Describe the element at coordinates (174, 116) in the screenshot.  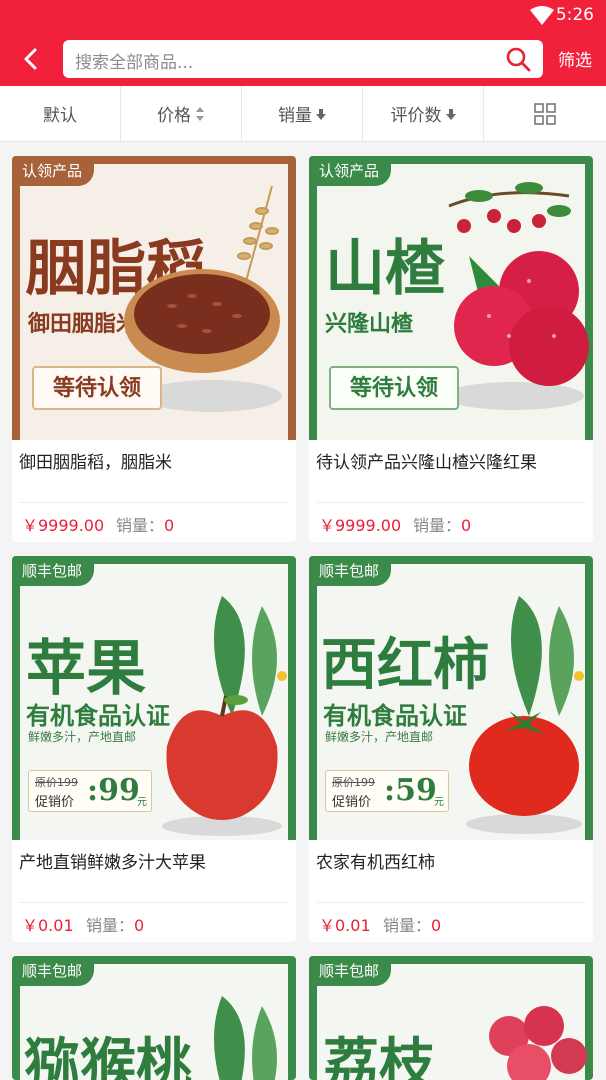
I see `sort-price-label: 价格` at that location.